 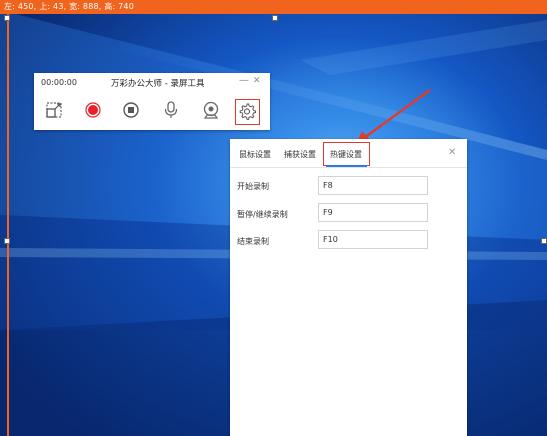 What do you see at coordinates (346, 154) in the screenshot?
I see `tab-hotkey-settings: 热键设置` at bounding box center [346, 154].